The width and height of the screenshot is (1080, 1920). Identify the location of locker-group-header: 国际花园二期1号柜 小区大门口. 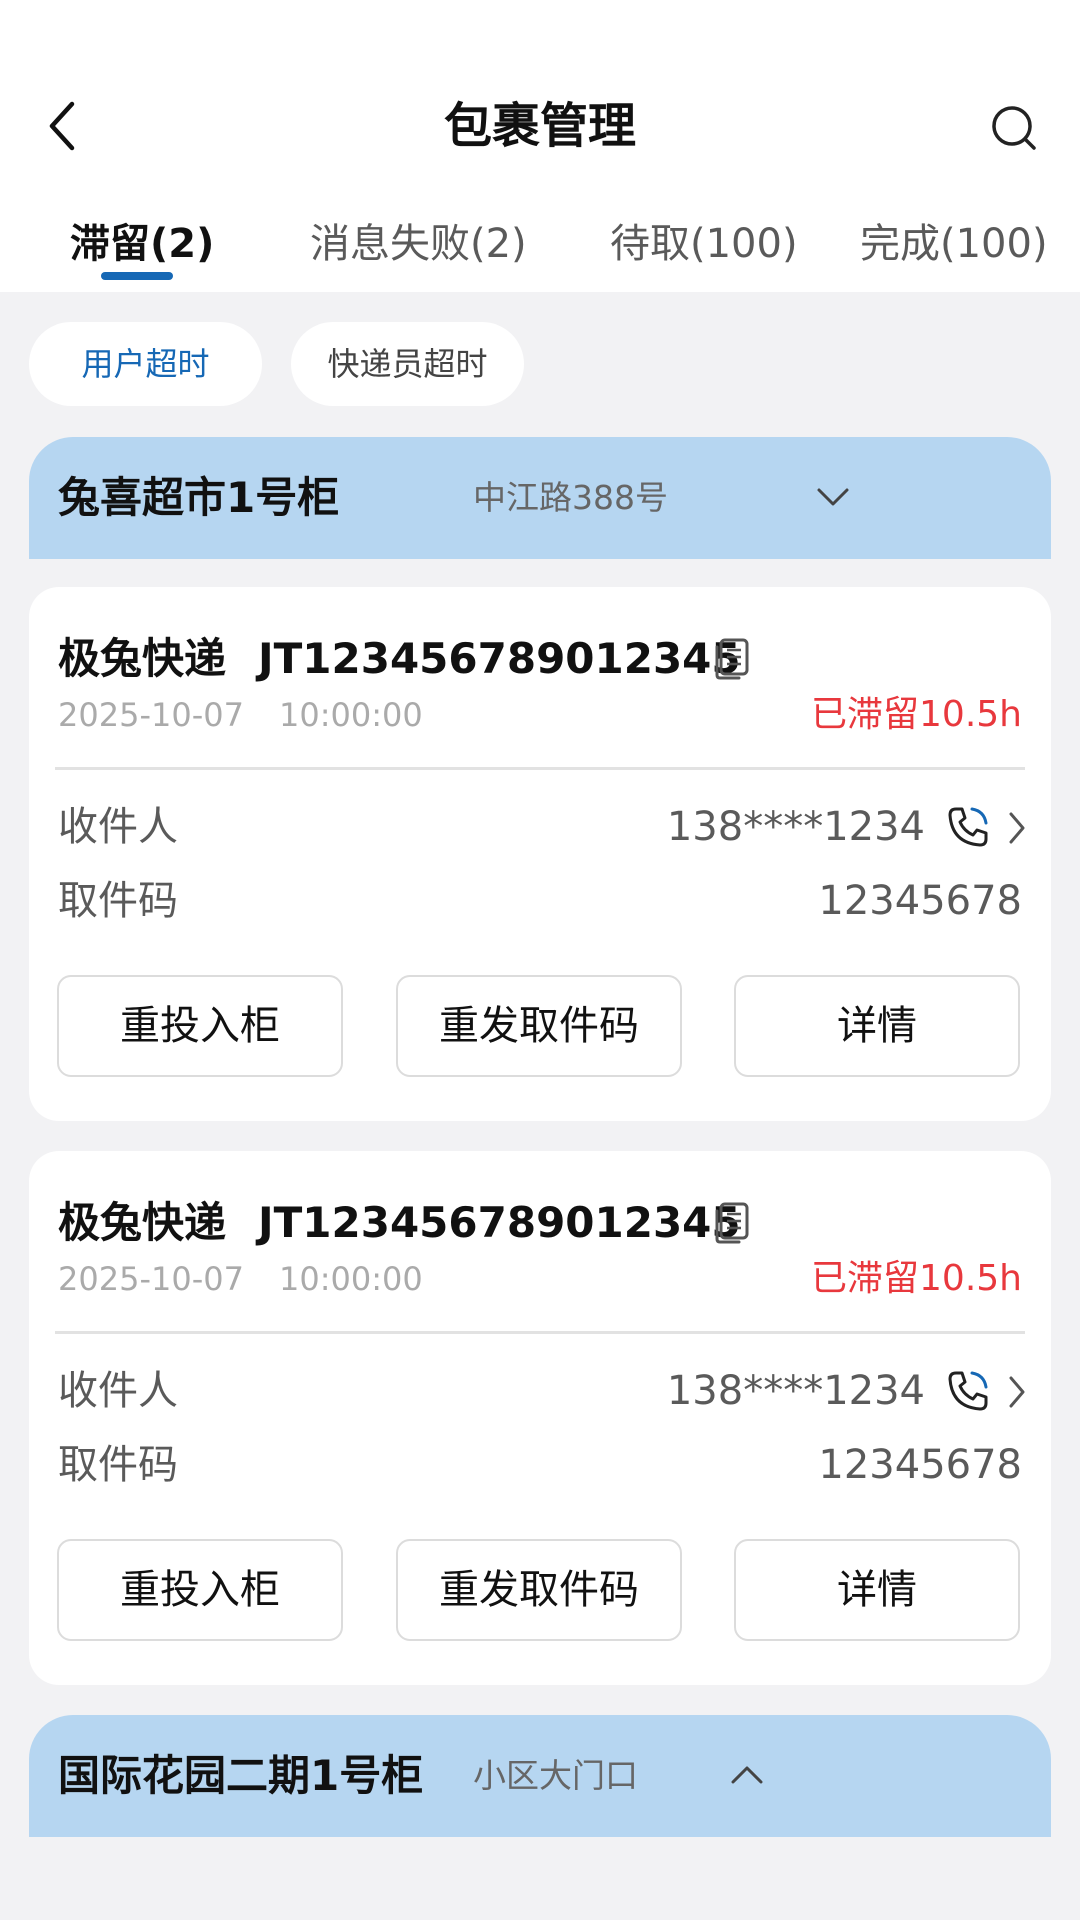
(540, 1776).